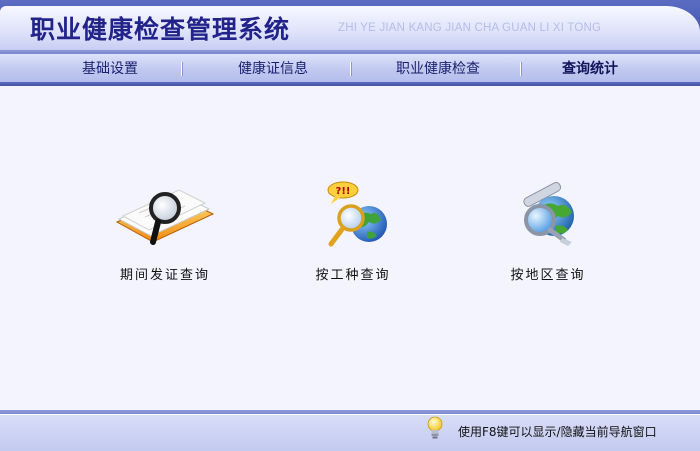  Describe the element at coordinates (590, 69) in the screenshot. I see `menu-item-query-statistics: 查询统计` at that location.